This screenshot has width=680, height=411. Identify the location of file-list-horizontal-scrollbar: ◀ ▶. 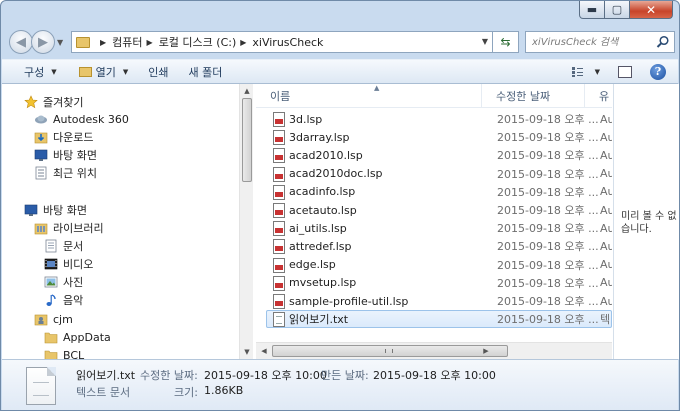
(434, 350).